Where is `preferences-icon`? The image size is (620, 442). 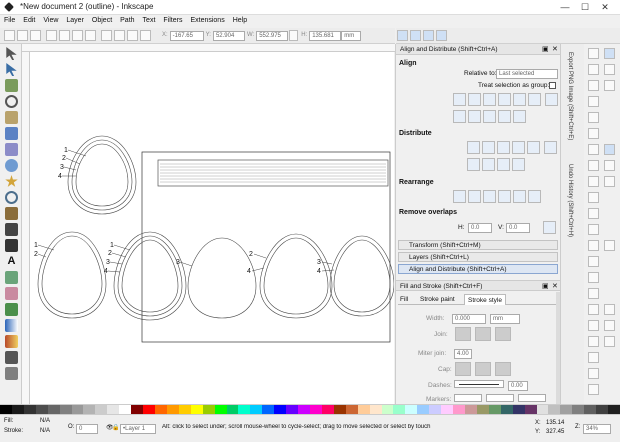 preferences-icon is located at coordinates (593, 389).